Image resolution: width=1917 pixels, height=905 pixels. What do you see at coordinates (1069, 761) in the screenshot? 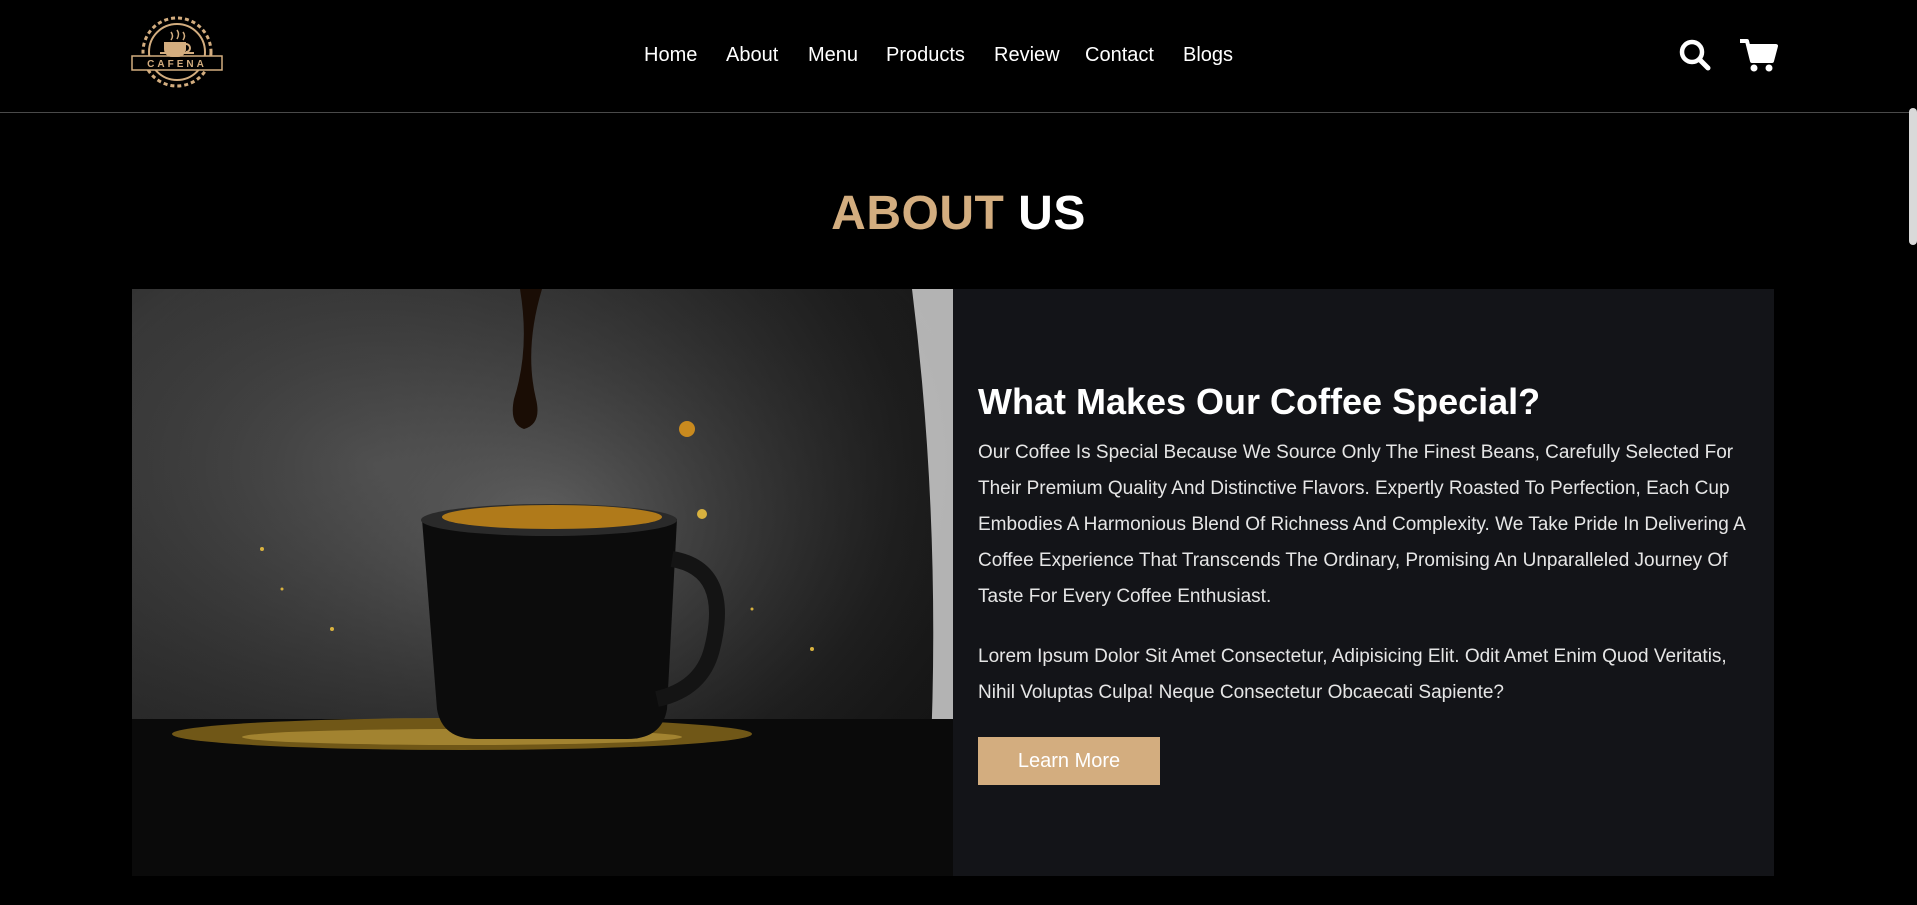
I see `learn-more-button: Learn More` at bounding box center [1069, 761].